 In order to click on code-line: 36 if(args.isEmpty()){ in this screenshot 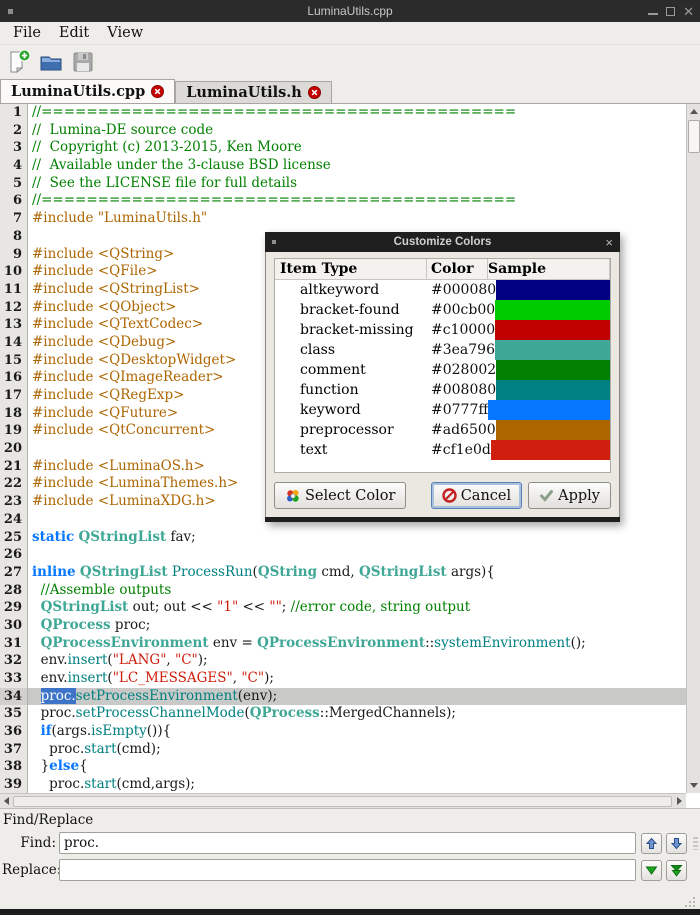, I will do `click(343, 732)`.